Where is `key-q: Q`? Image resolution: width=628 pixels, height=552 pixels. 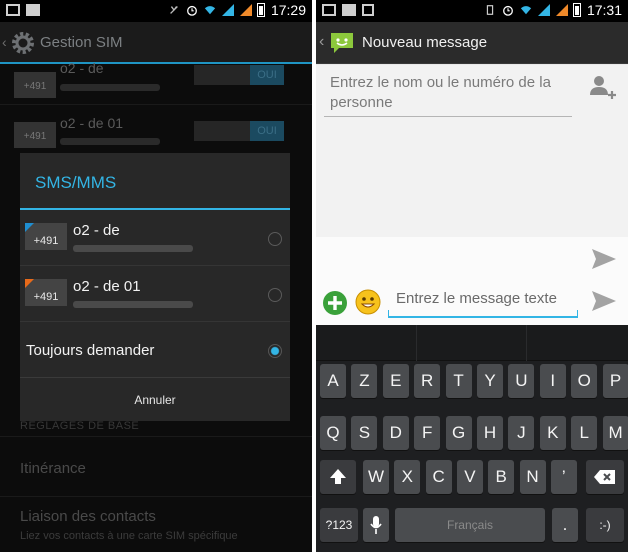
key-q: Q is located at coordinates (333, 433).